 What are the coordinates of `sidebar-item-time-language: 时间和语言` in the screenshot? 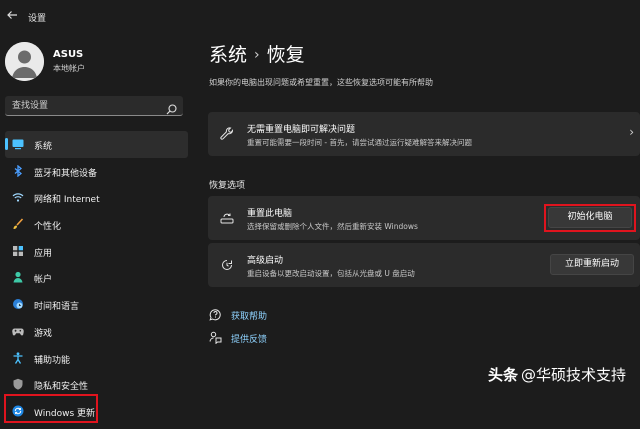 It's located at (96, 304).